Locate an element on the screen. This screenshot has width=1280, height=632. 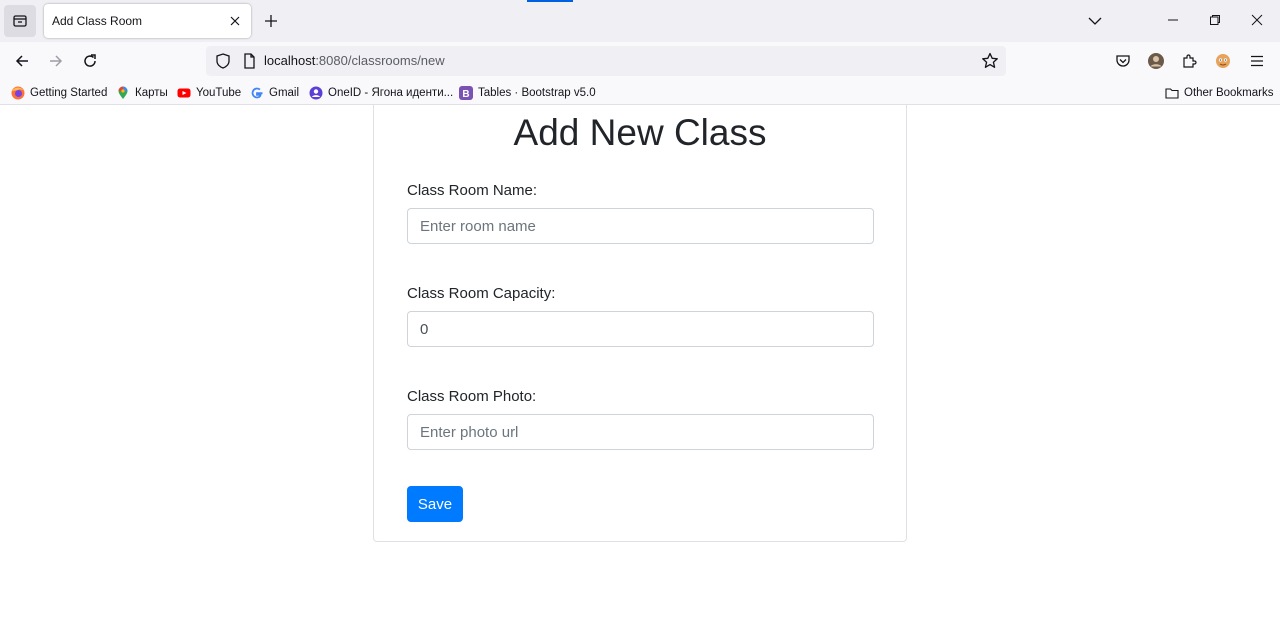
plus-icon is located at coordinates (271, 21).